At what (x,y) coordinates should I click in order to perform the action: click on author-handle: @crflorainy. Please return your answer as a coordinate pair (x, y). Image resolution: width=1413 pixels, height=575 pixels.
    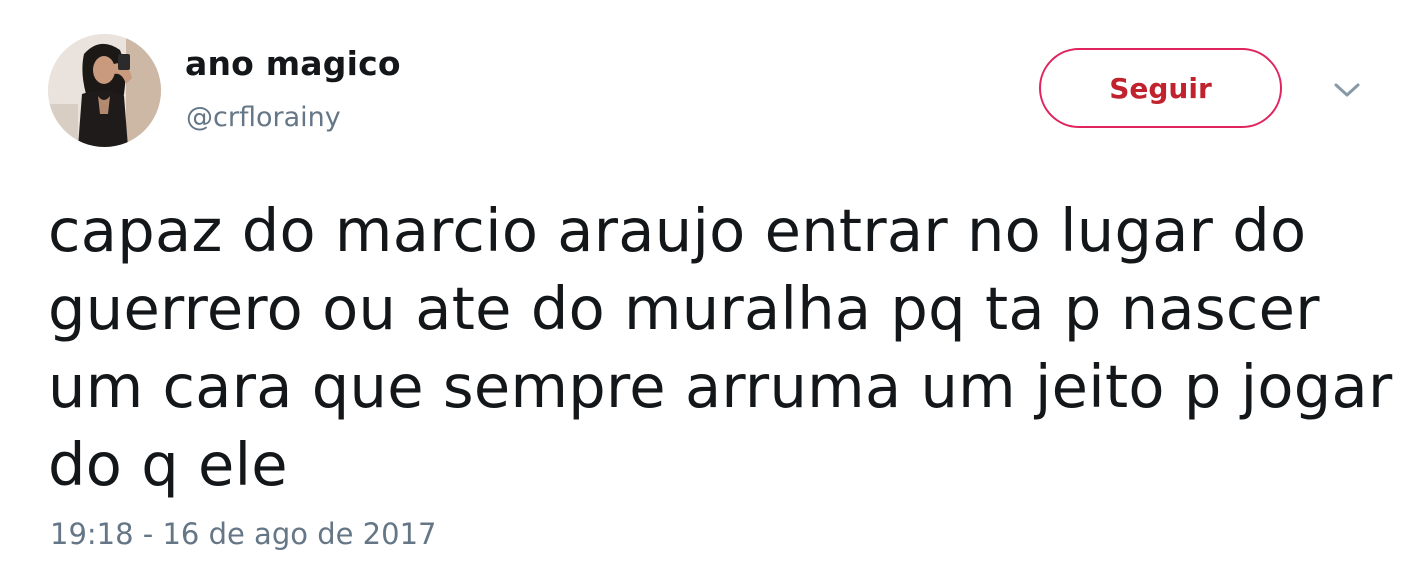
    Looking at the image, I should click on (263, 117).